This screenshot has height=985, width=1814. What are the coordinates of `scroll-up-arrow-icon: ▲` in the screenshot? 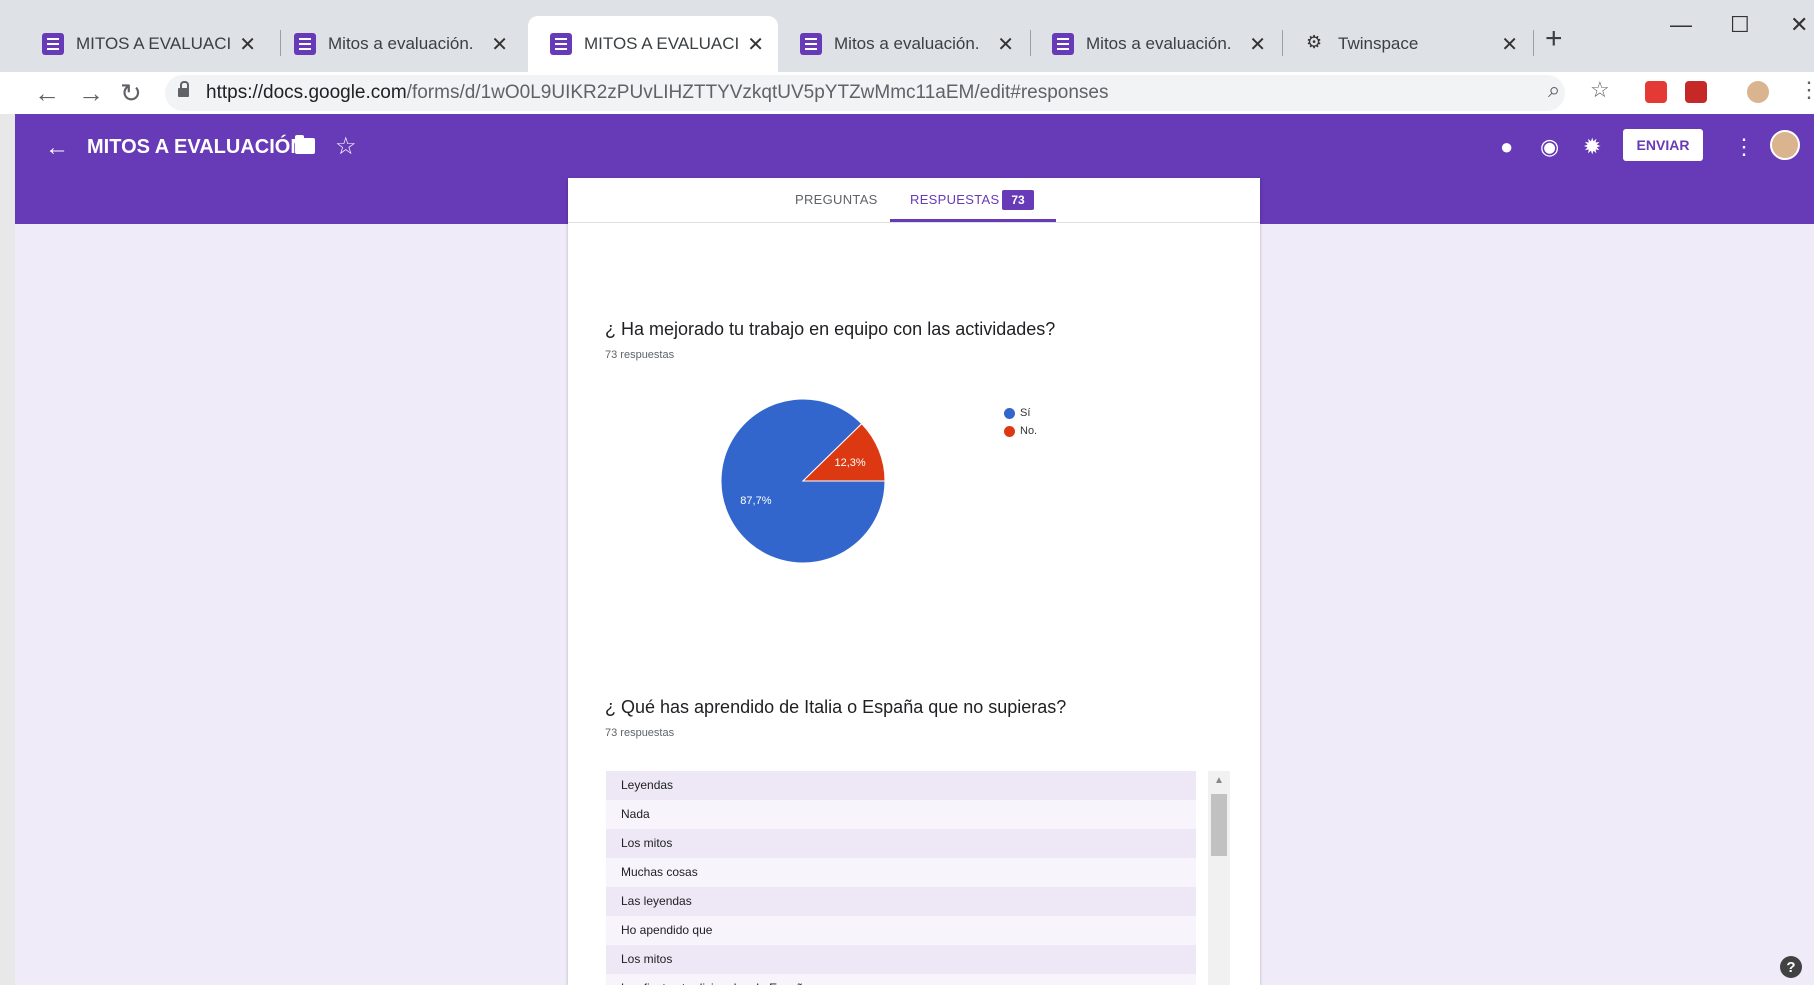 It's located at (1219, 780).